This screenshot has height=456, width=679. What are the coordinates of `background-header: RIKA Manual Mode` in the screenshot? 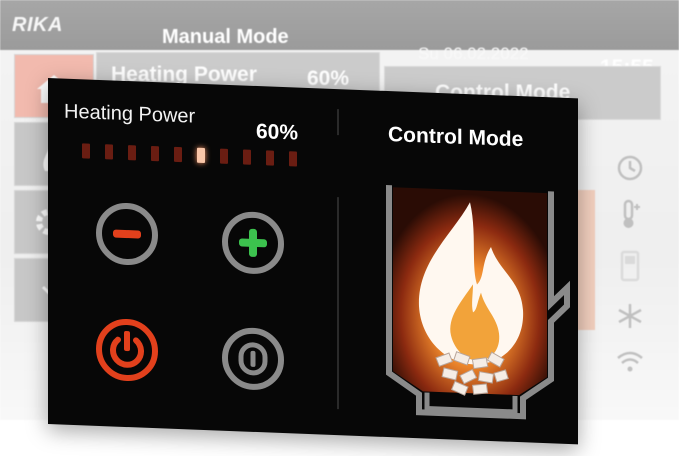 It's located at (339, 25).